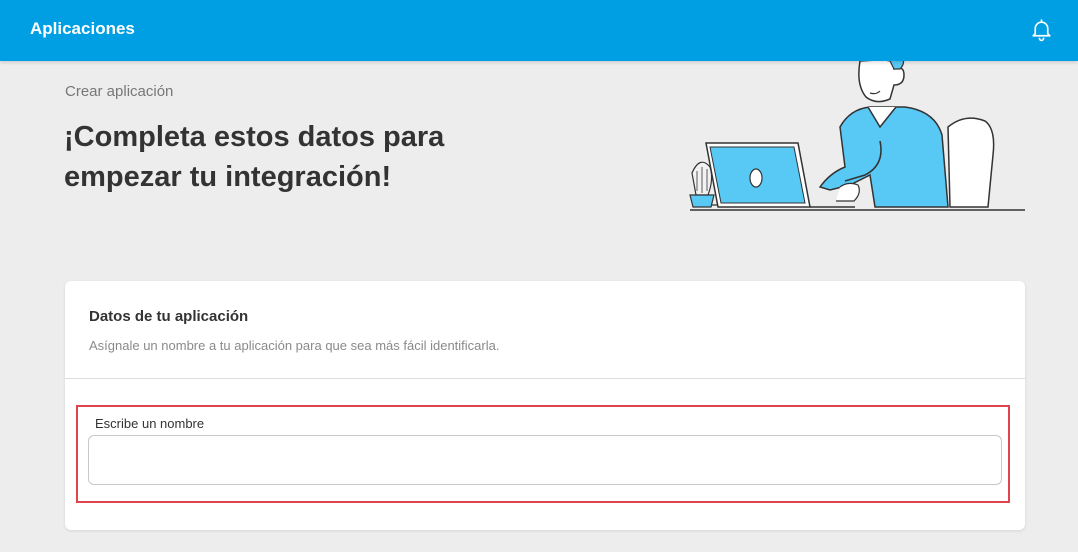 Image resolution: width=1078 pixels, height=552 pixels. Describe the element at coordinates (545, 460) in the screenshot. I see `app-name-input` at that location.